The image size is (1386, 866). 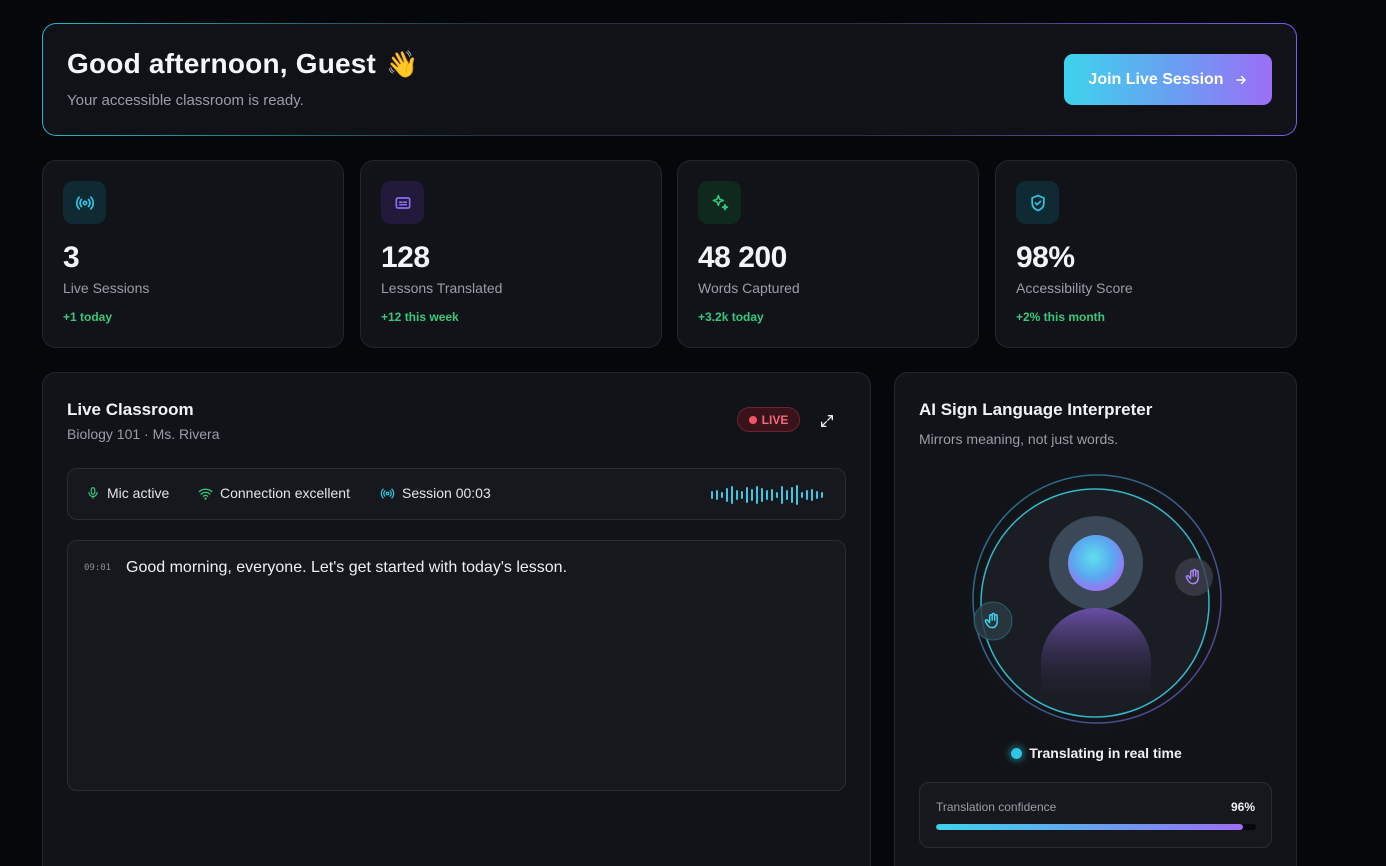 What do you see at coordinates (767, 495) in the screenshot?
I see `audio-waveform` at bounding box center [767, 495].